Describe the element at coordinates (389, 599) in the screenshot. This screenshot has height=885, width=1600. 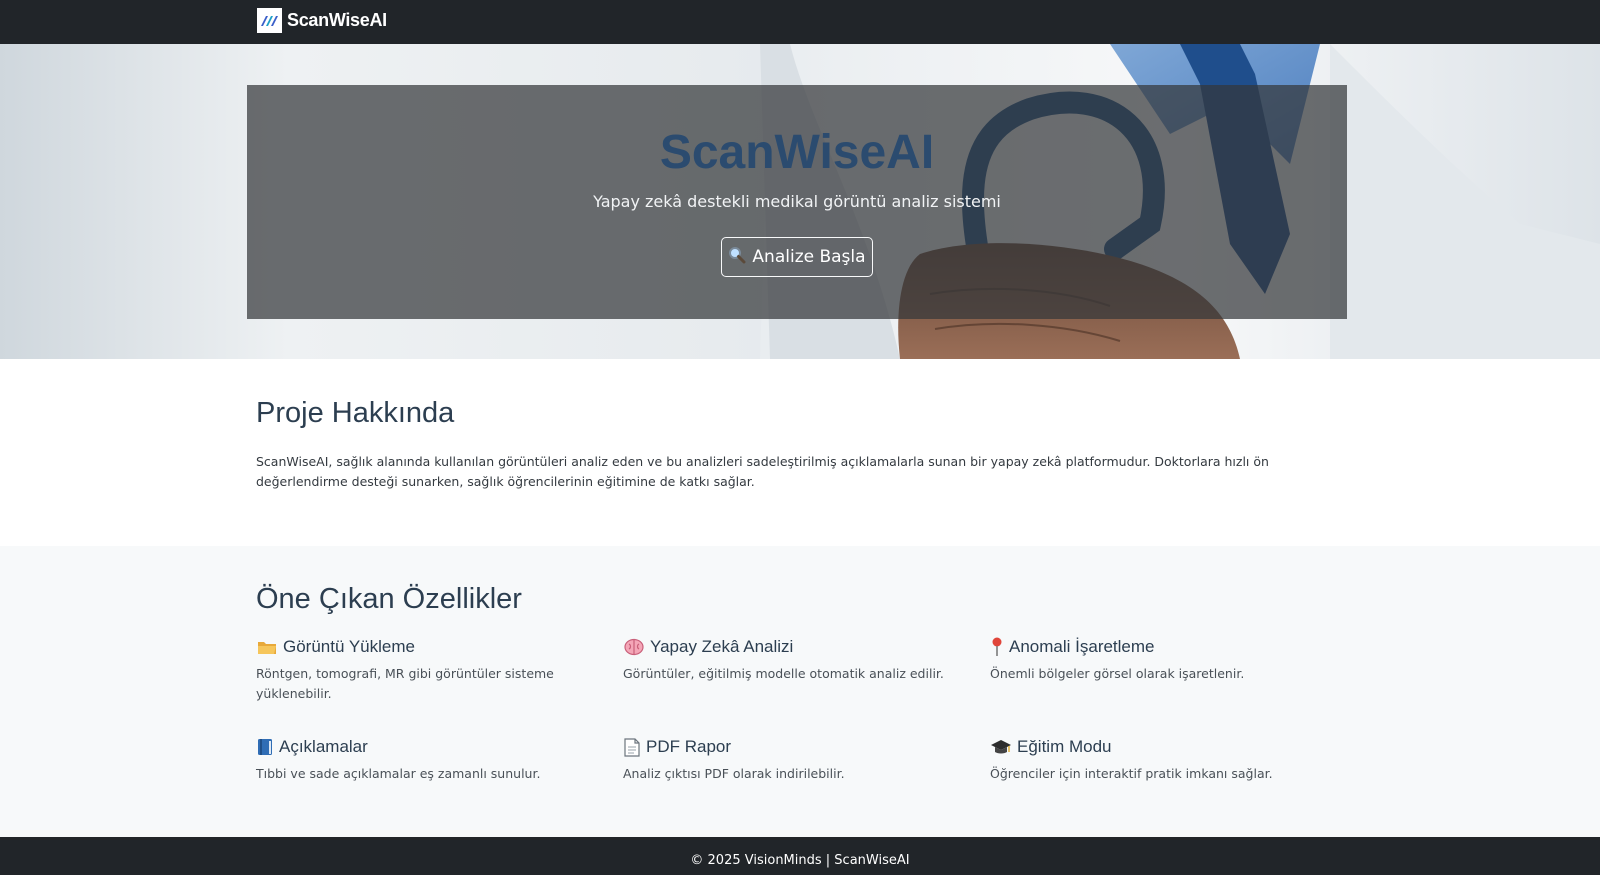
I see `features-title: Öne Çıkan Özellikler` at that location.